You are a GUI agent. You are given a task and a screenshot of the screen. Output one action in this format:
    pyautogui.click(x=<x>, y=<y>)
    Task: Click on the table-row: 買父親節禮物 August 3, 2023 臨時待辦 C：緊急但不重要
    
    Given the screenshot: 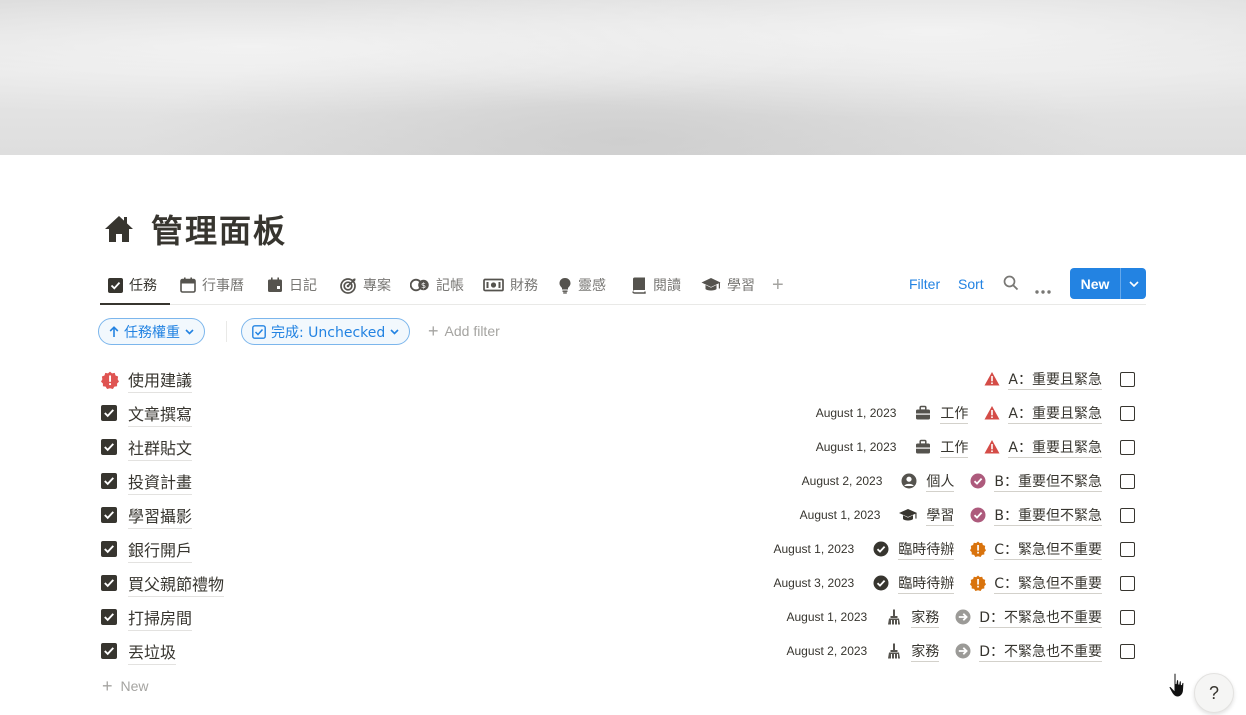 What is the action you would take?
    pyautogui.click(x=623, y=583)
    